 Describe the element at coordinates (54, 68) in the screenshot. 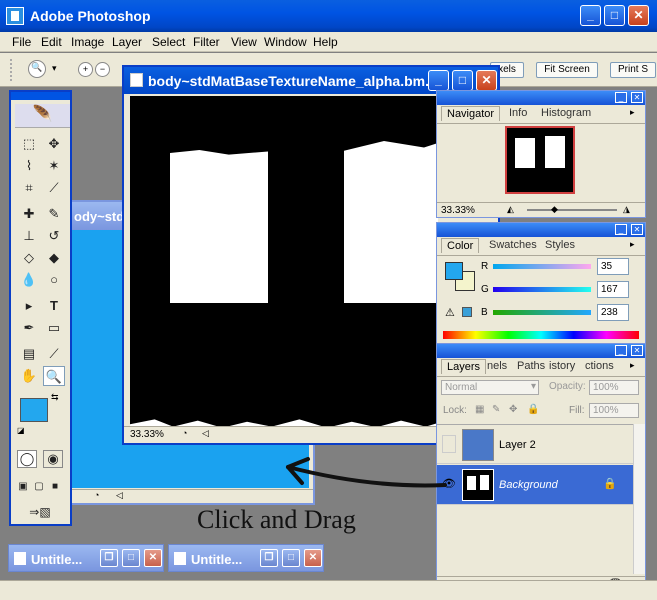

I see `tool-preset-dropdown-icon: ▾` at that location.